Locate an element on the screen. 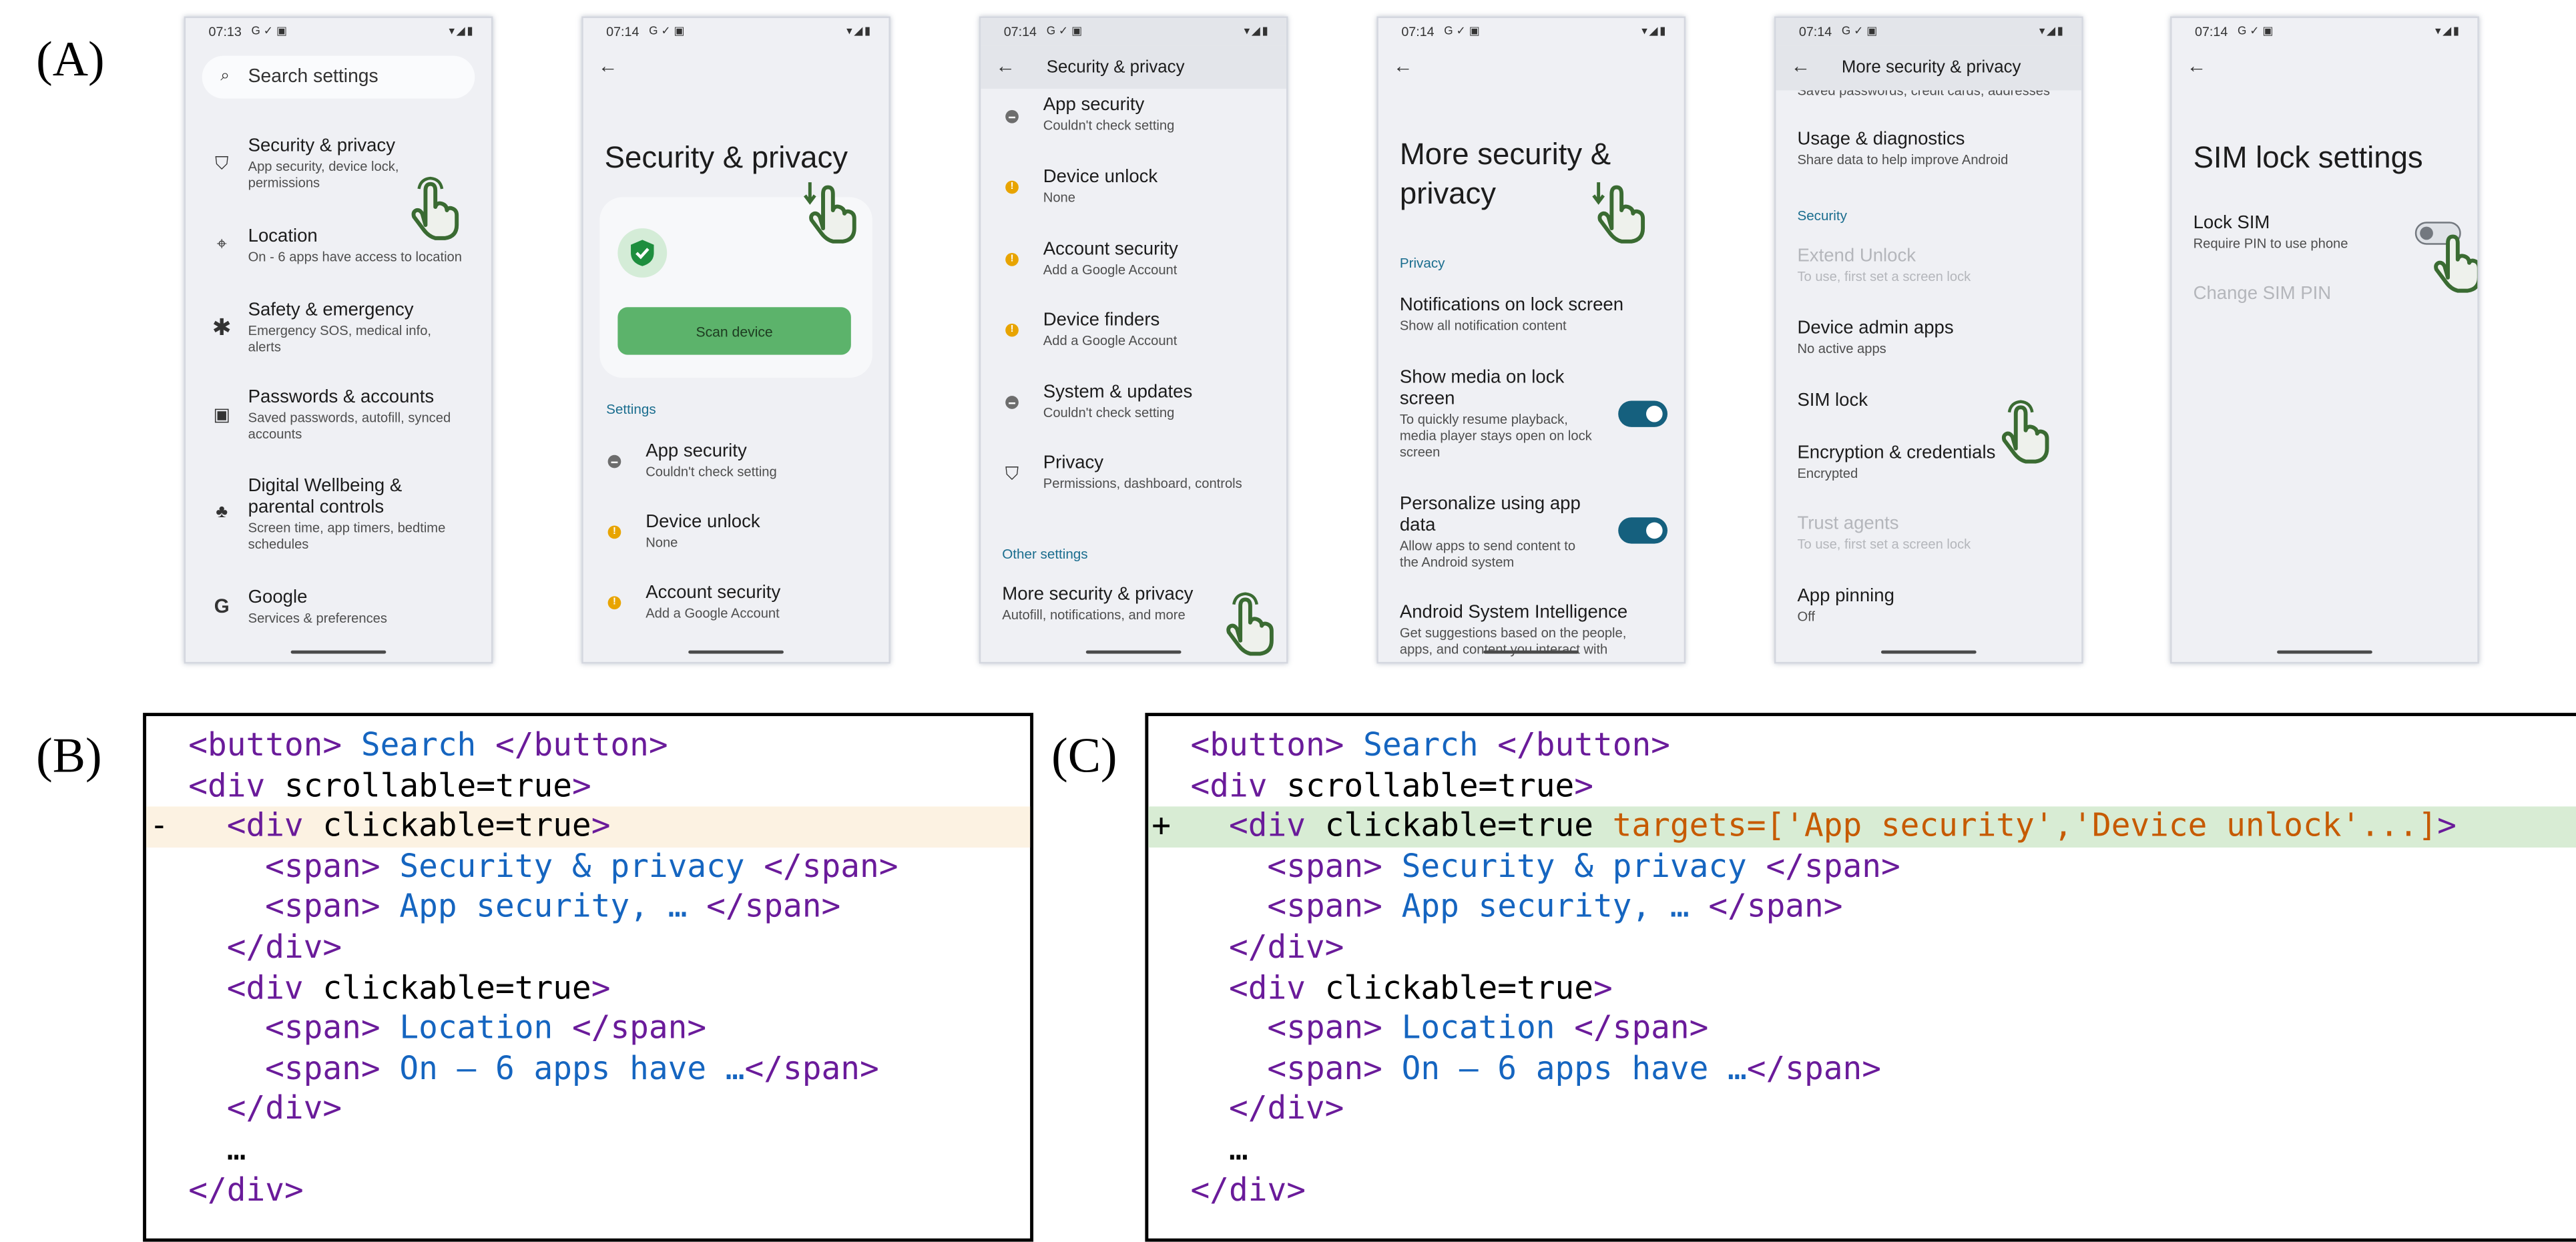  item-title: Device admin apps is located at coordinates (1875, 328).